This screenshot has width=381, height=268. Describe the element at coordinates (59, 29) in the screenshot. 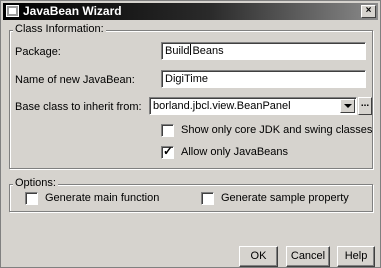

I see `class-information-legend: Class Information:` at that location.